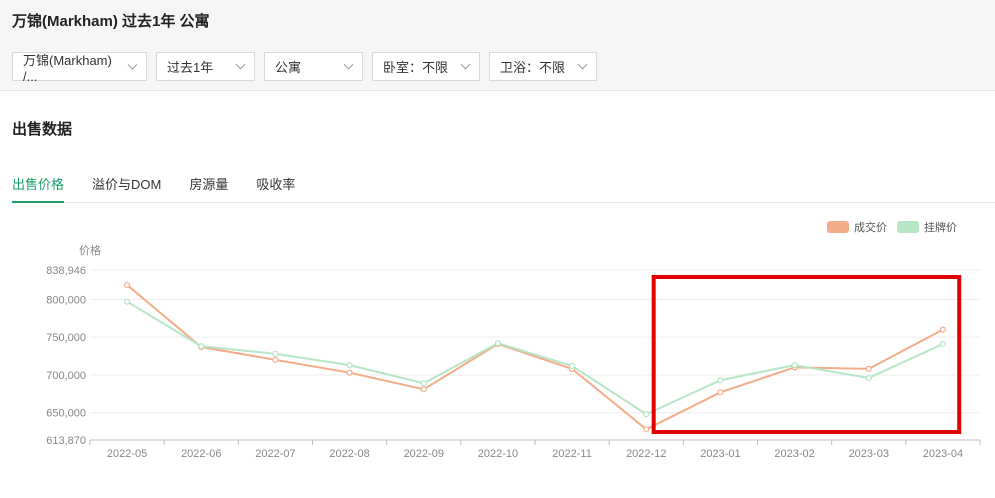  What do you see at coordinates (66, 271) in the screenshot?
I see `y-tick-label: 838,946` at bounding box center [66, 271].